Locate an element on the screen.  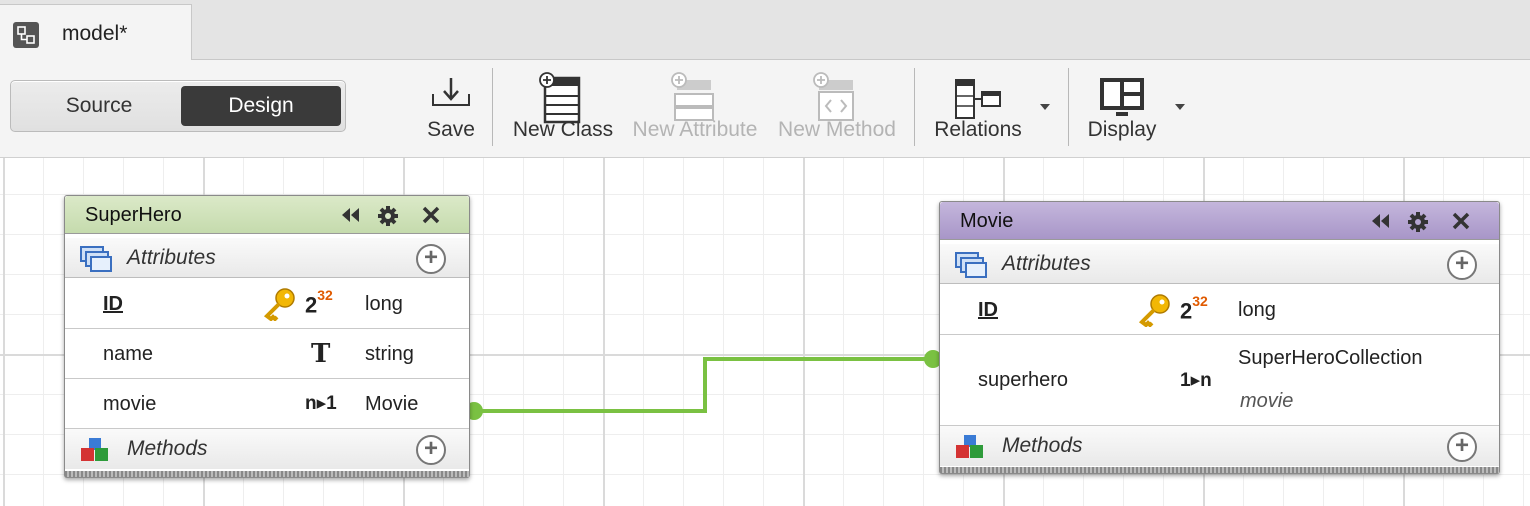
text-type-icon: T is located at coordinates (321, 354).